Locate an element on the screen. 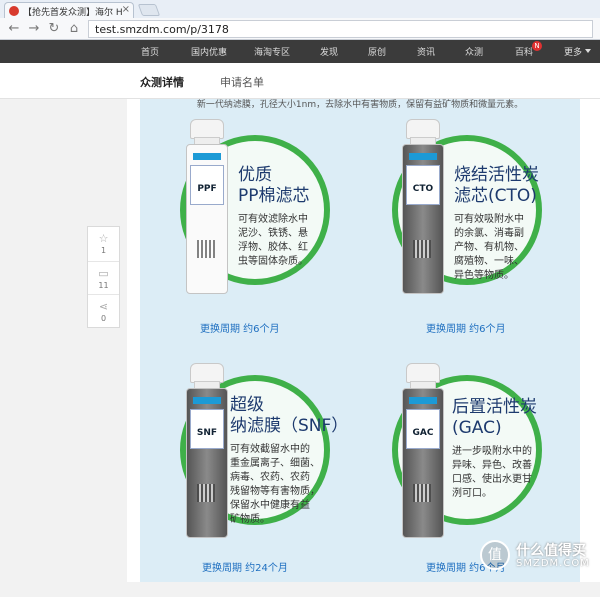 Image resolution: width=600 pixels, height=597 pixels. url-field: test.smzdm.com/p/3178 is located at coordinates (340, 29).